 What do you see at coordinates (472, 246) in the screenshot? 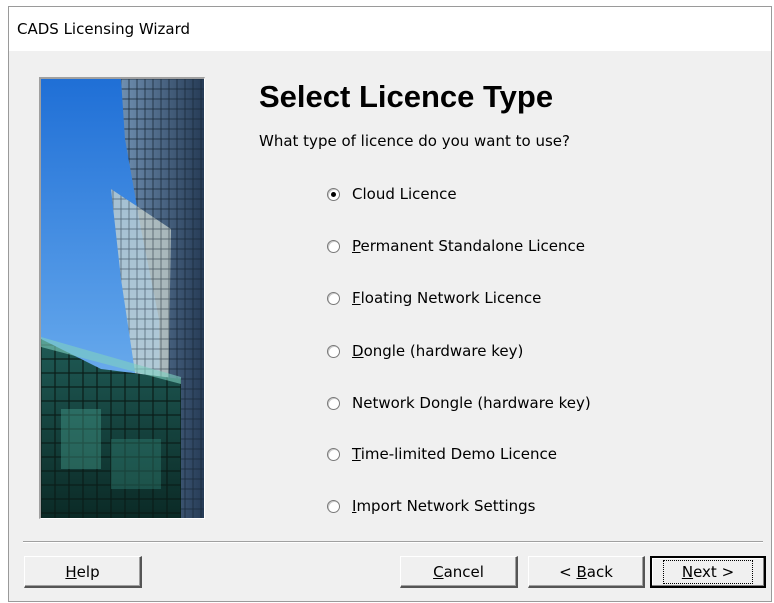
I see `option-text: ermanent Standalone Licence` at bounding box center [472, 246].